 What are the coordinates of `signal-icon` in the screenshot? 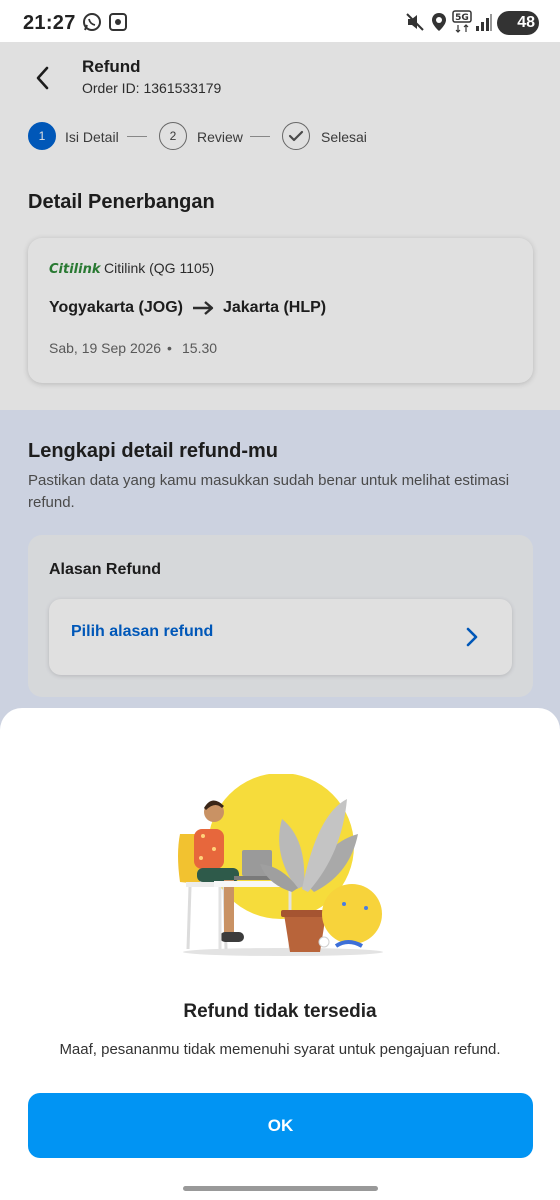 It's located at (484, 24).